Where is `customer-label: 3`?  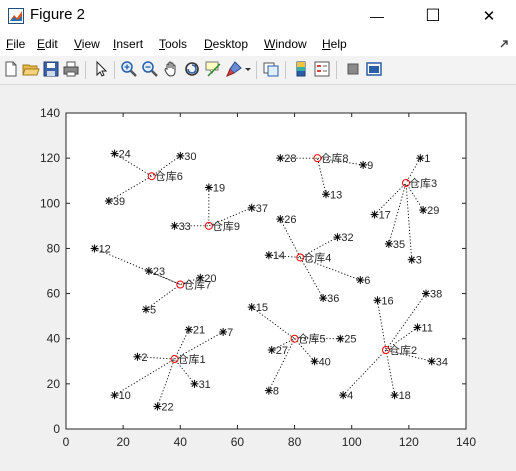 customer-label: 3 is located at coordinates (419, 261).